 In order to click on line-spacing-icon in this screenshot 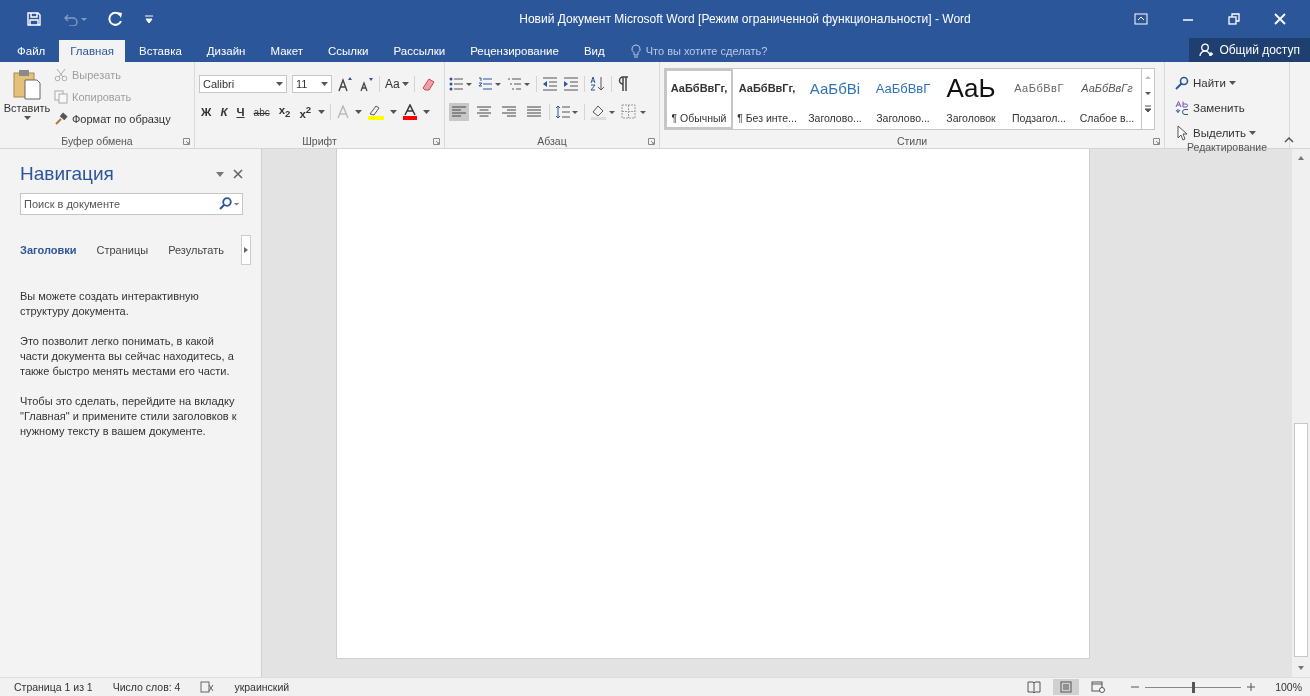, I will do `click(567, 112)`.